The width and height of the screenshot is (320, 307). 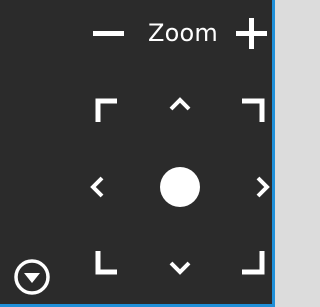 I want to click on center-dot-icon, so click(x=180, y=187).